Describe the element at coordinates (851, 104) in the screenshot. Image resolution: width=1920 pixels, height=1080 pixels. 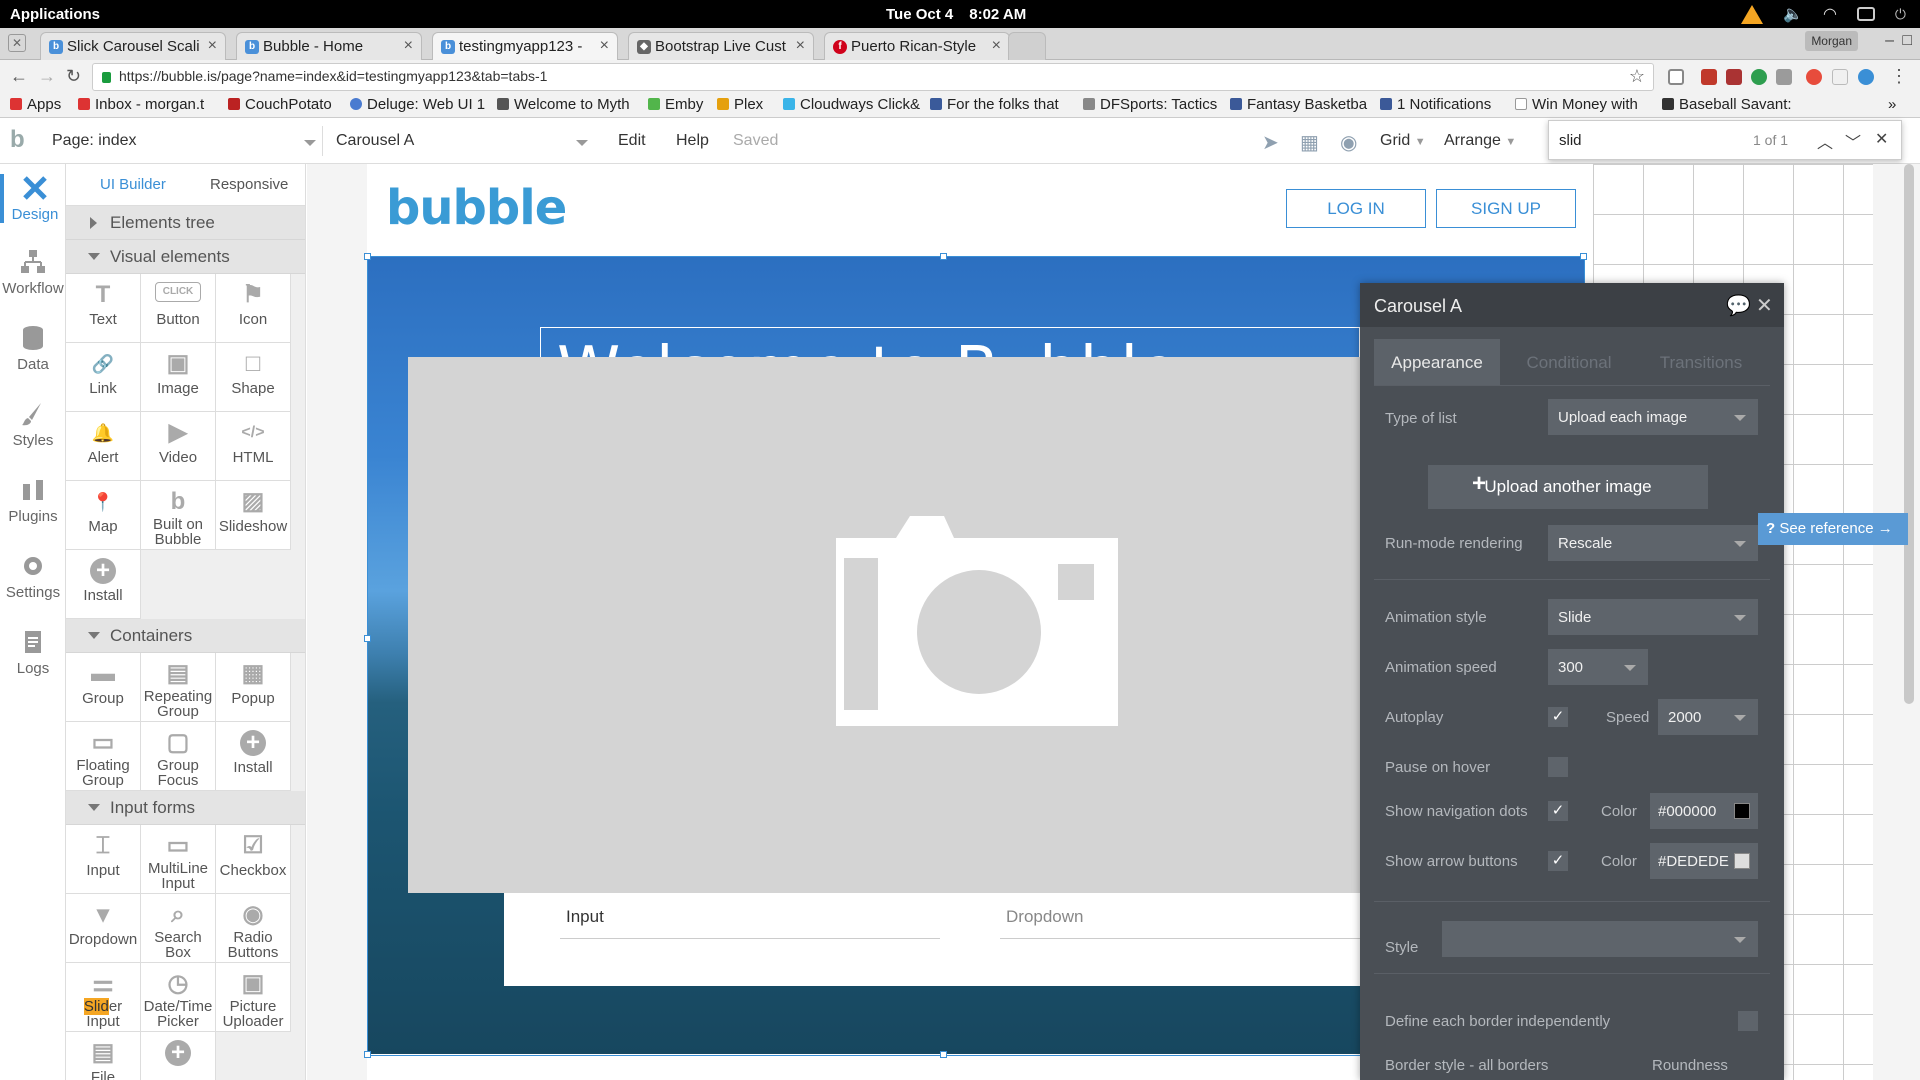
I see `bookmark: Cloudways Click&` at that location.